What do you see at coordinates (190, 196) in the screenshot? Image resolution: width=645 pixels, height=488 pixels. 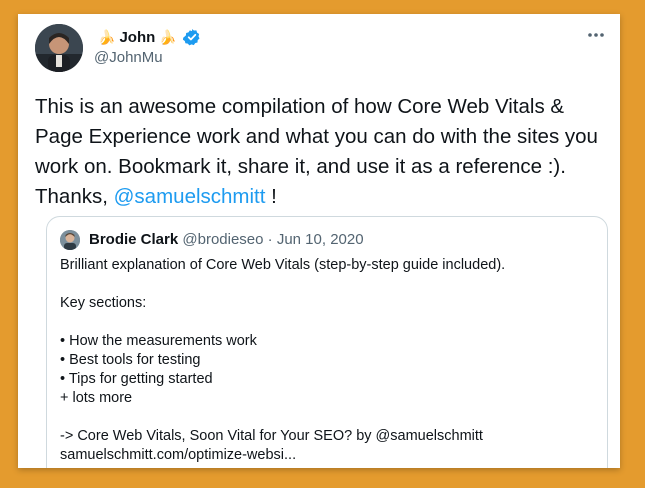 I see `mention-link: @samuelschmitt` at bounding box center [190, 196].